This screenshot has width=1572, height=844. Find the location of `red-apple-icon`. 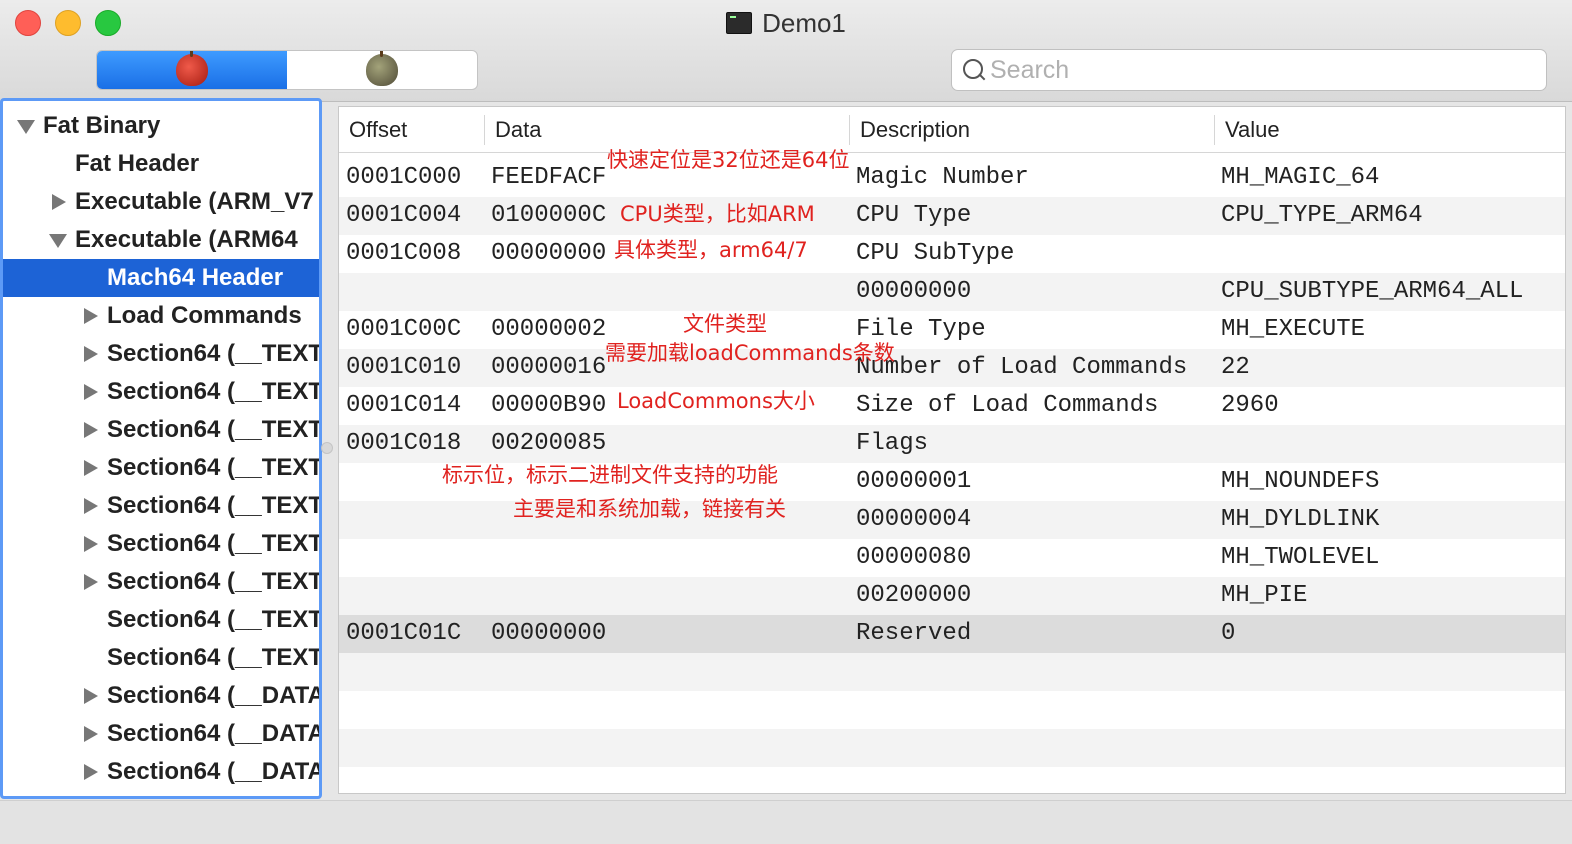

red-apple-icon is located at coordinates (192, 68).